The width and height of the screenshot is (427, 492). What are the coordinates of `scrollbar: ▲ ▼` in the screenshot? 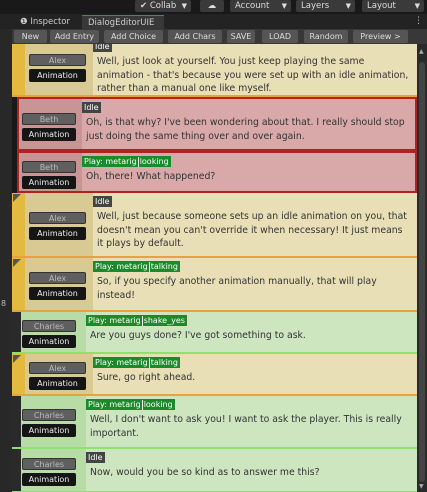 It's located at (422, 268).